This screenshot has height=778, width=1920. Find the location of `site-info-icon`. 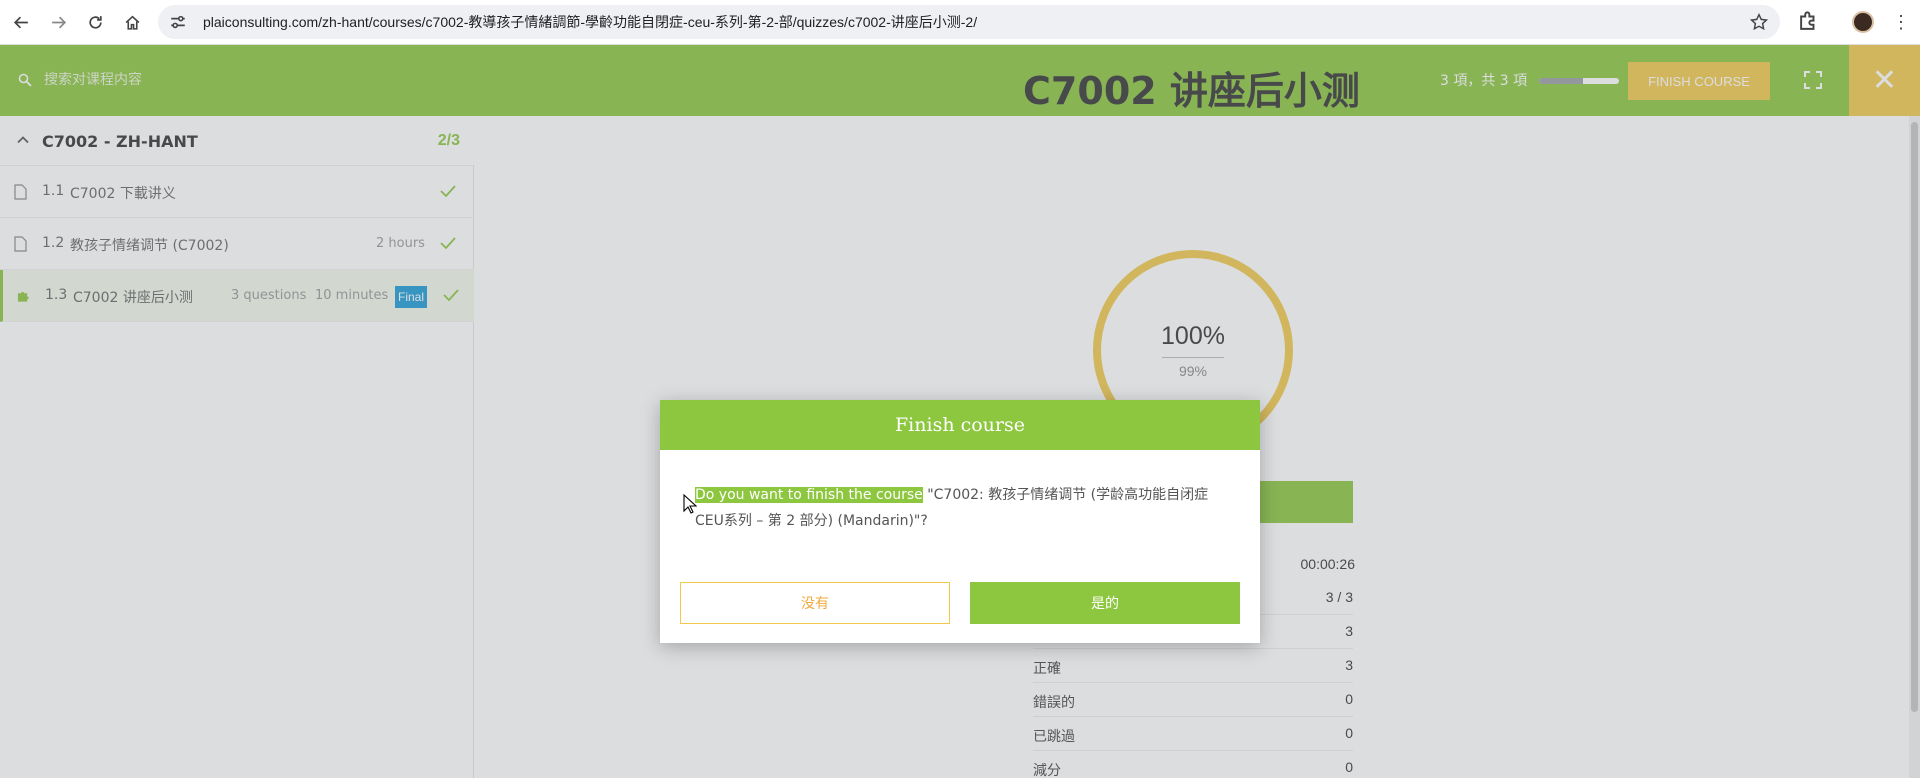

site-info-icon is located at coordinates (178, 22).